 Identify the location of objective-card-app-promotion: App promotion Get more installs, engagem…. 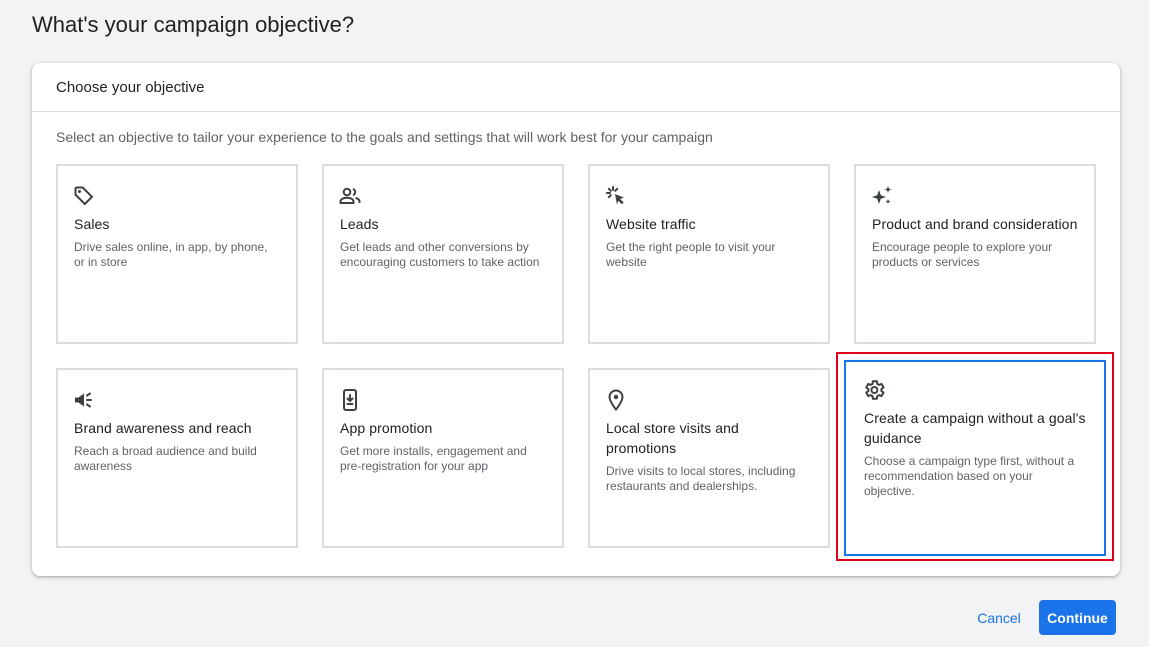
(443, 458).